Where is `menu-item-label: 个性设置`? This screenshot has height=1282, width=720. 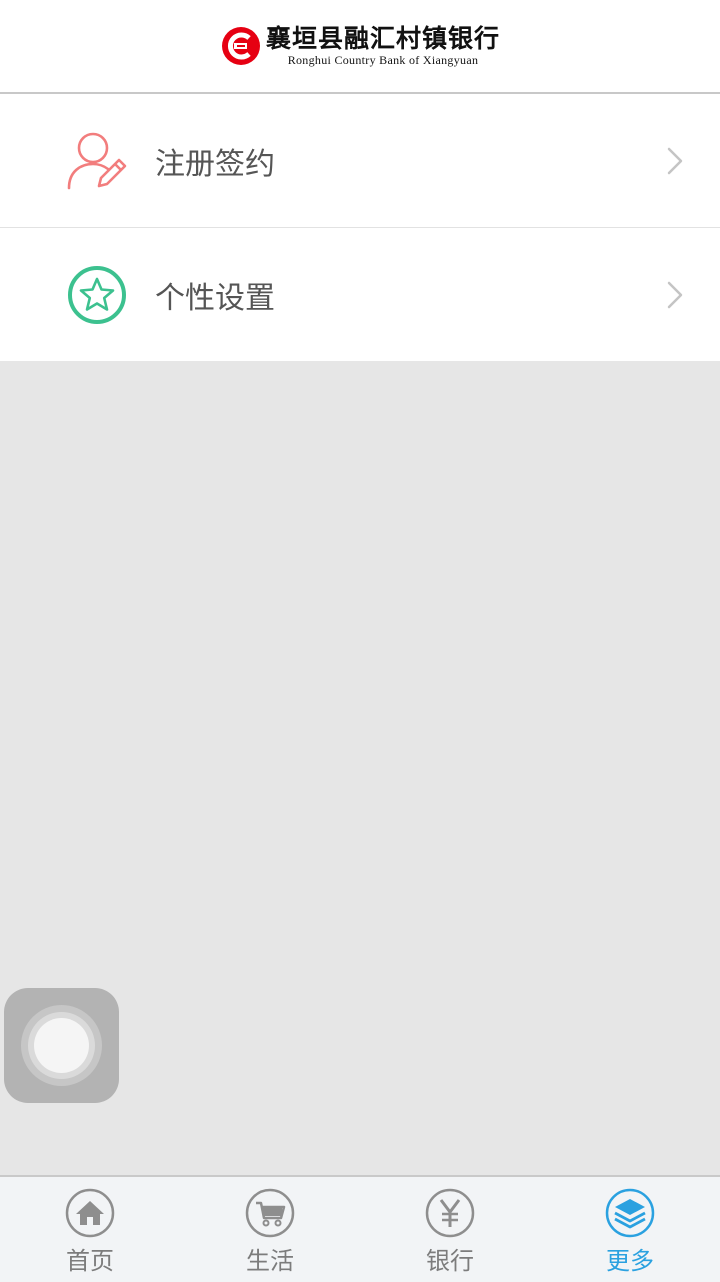 menu-item-label: 个性设置 is located at coordinates (215, 298).